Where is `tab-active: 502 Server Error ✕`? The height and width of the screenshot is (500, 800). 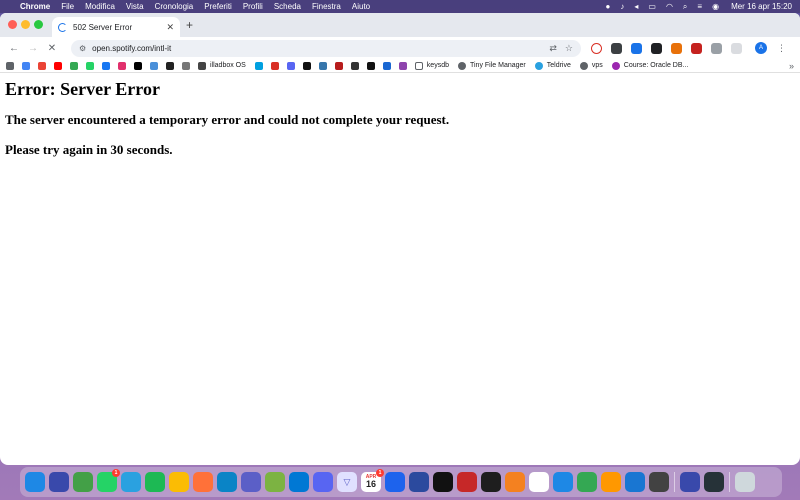 tab-active: 502 Server Error ✕ is located at coordinates (116, 27).